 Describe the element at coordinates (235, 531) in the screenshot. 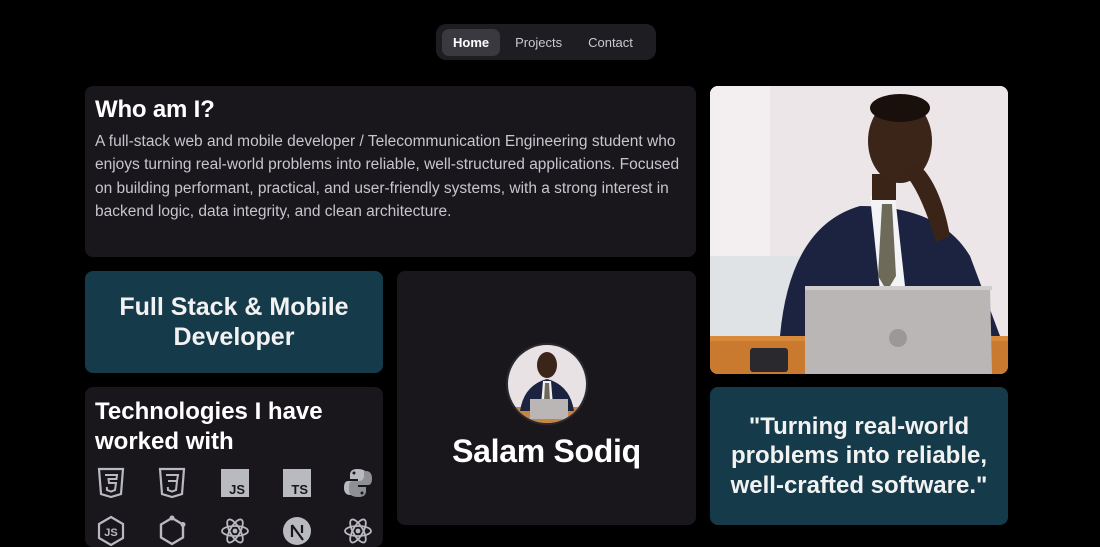

I see `react-icon` at that location.